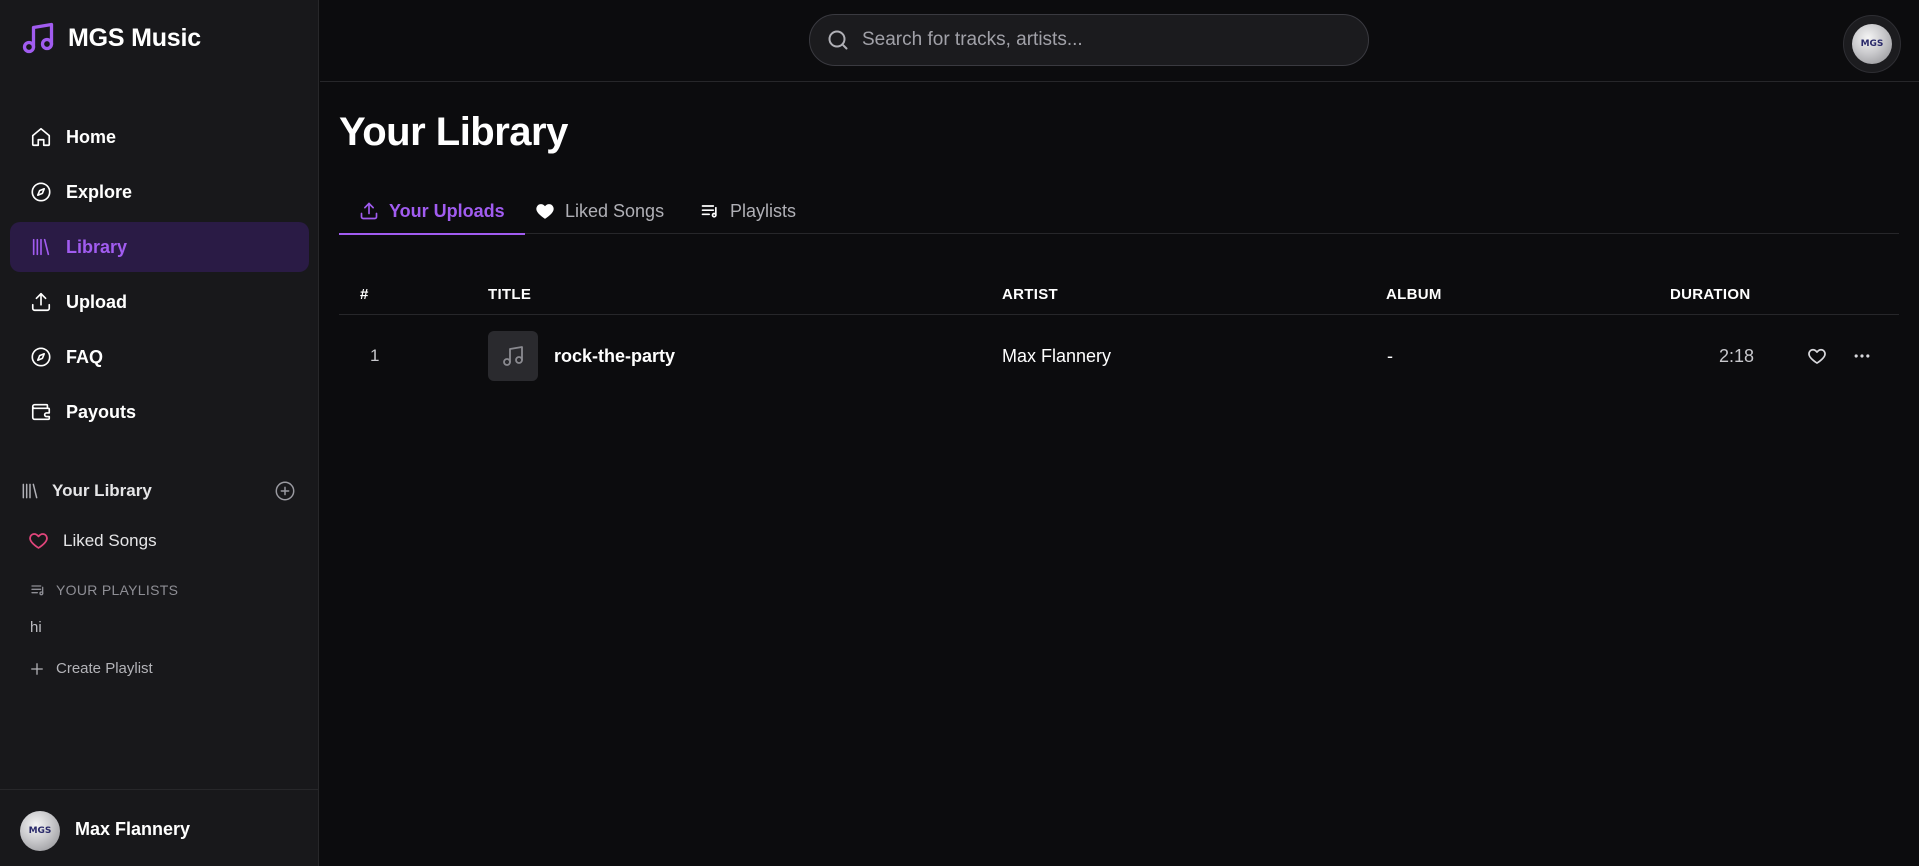 The height and width of the screenshot is (866, 1919). I want to click on more-options-button, so click(1862, 356).